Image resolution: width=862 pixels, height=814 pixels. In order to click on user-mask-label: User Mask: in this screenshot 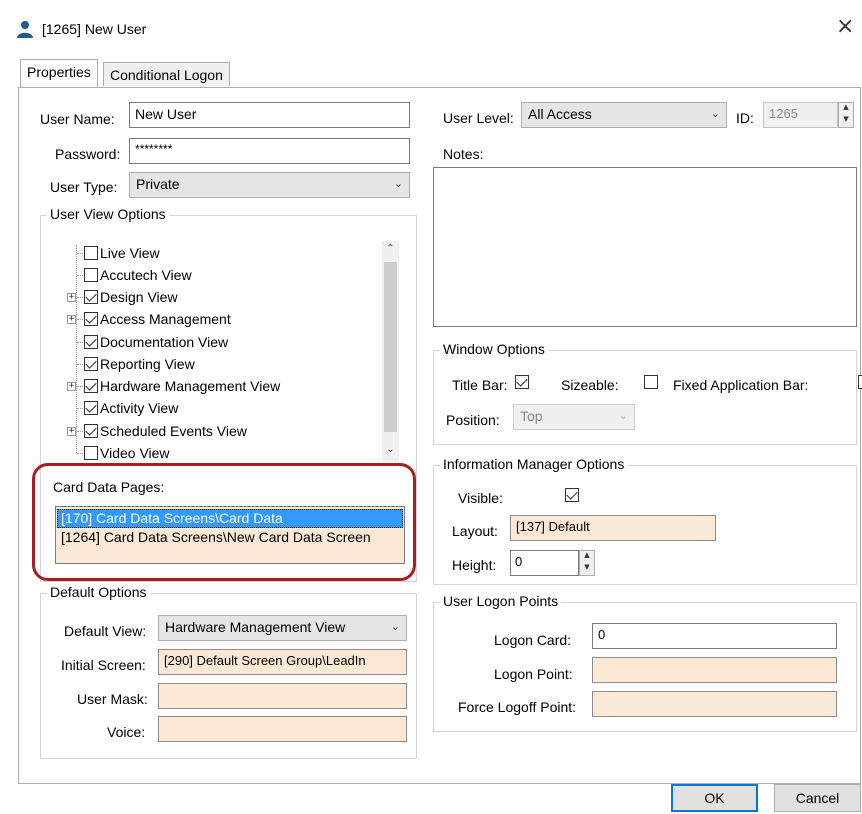, I will do `click(112, 699)`.